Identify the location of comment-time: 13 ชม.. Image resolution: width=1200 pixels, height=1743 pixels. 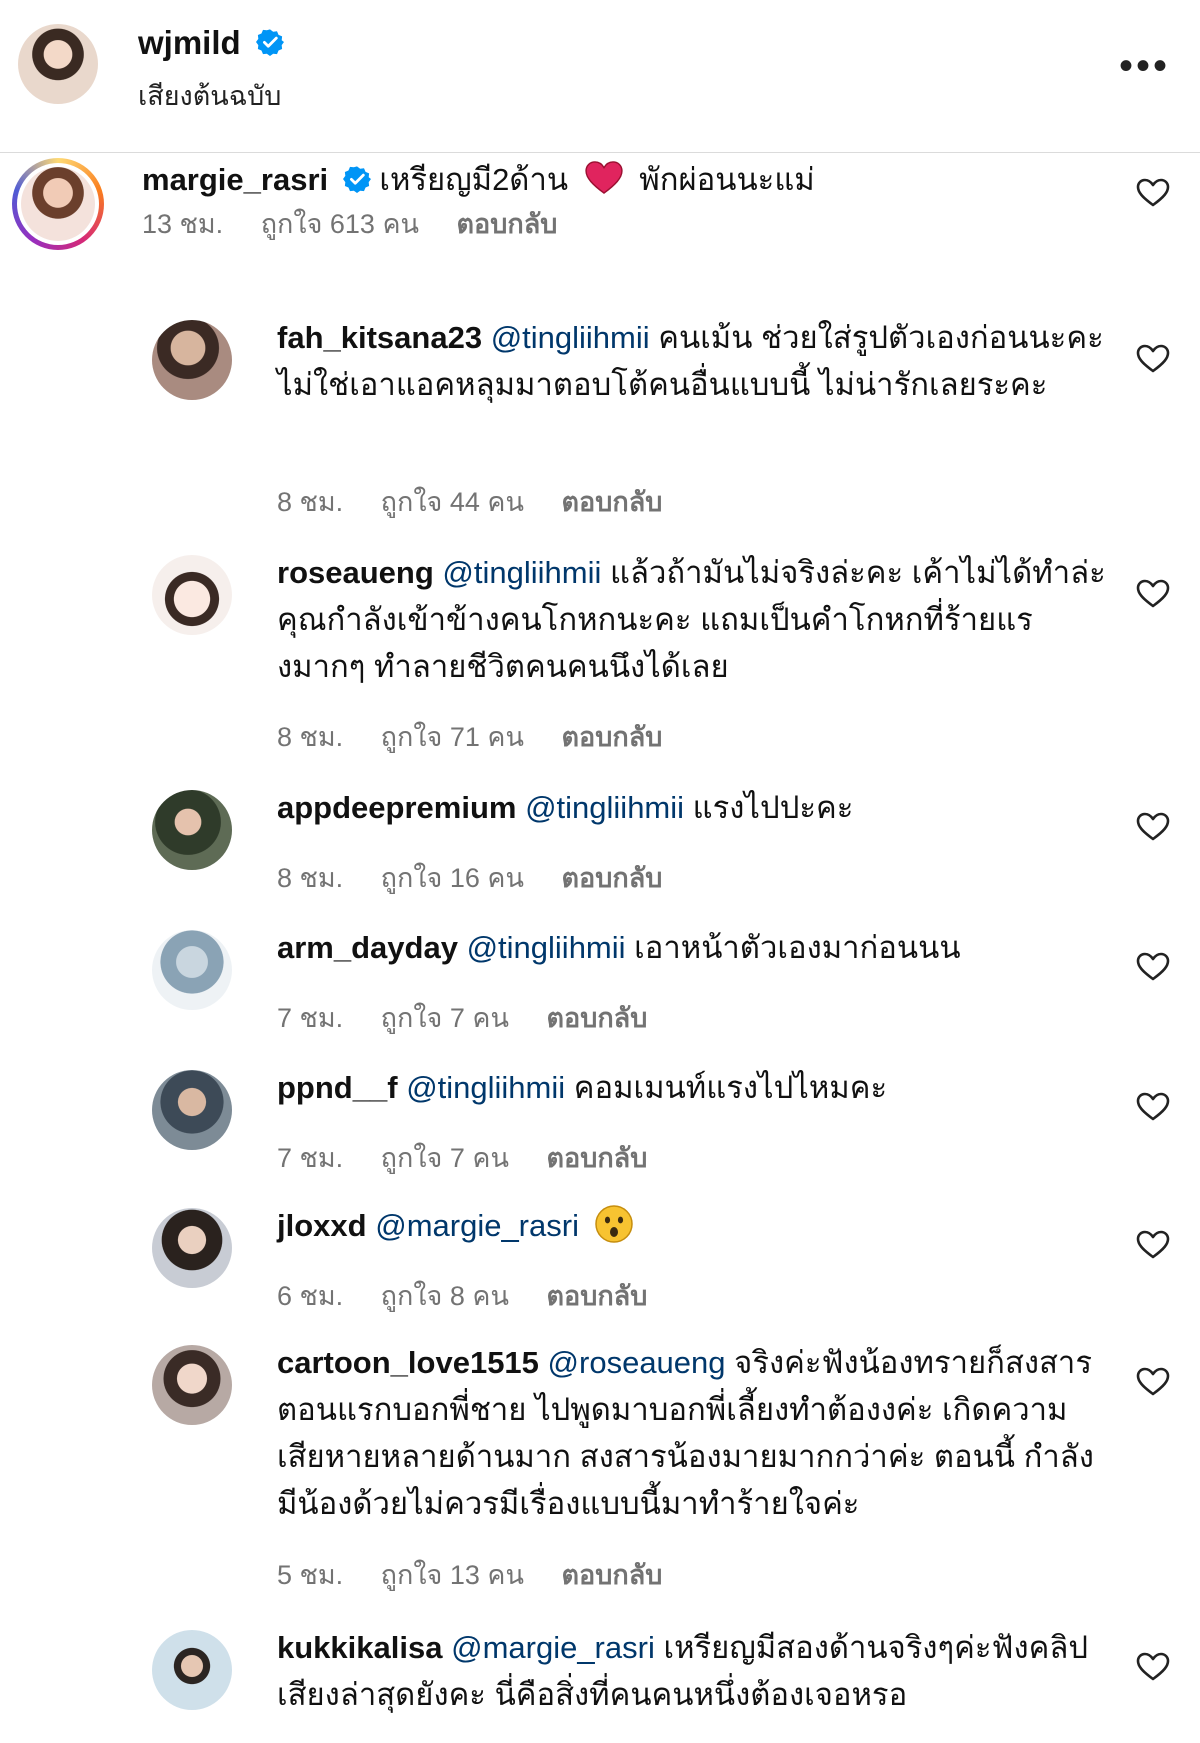
(183, 224).